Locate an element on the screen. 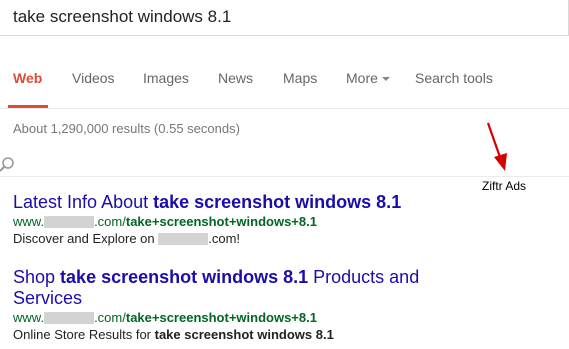  result-title-prefix: Shop is located at coordinates (37, 277).